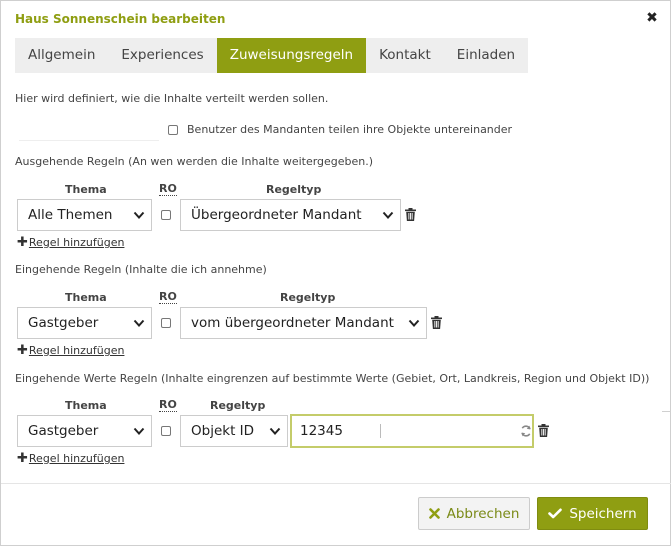 The height and width of the screenshot is (546, 671). I want to click on tab-zuweisungsregeln: Zuweisungsregeln, so click(291, 55).